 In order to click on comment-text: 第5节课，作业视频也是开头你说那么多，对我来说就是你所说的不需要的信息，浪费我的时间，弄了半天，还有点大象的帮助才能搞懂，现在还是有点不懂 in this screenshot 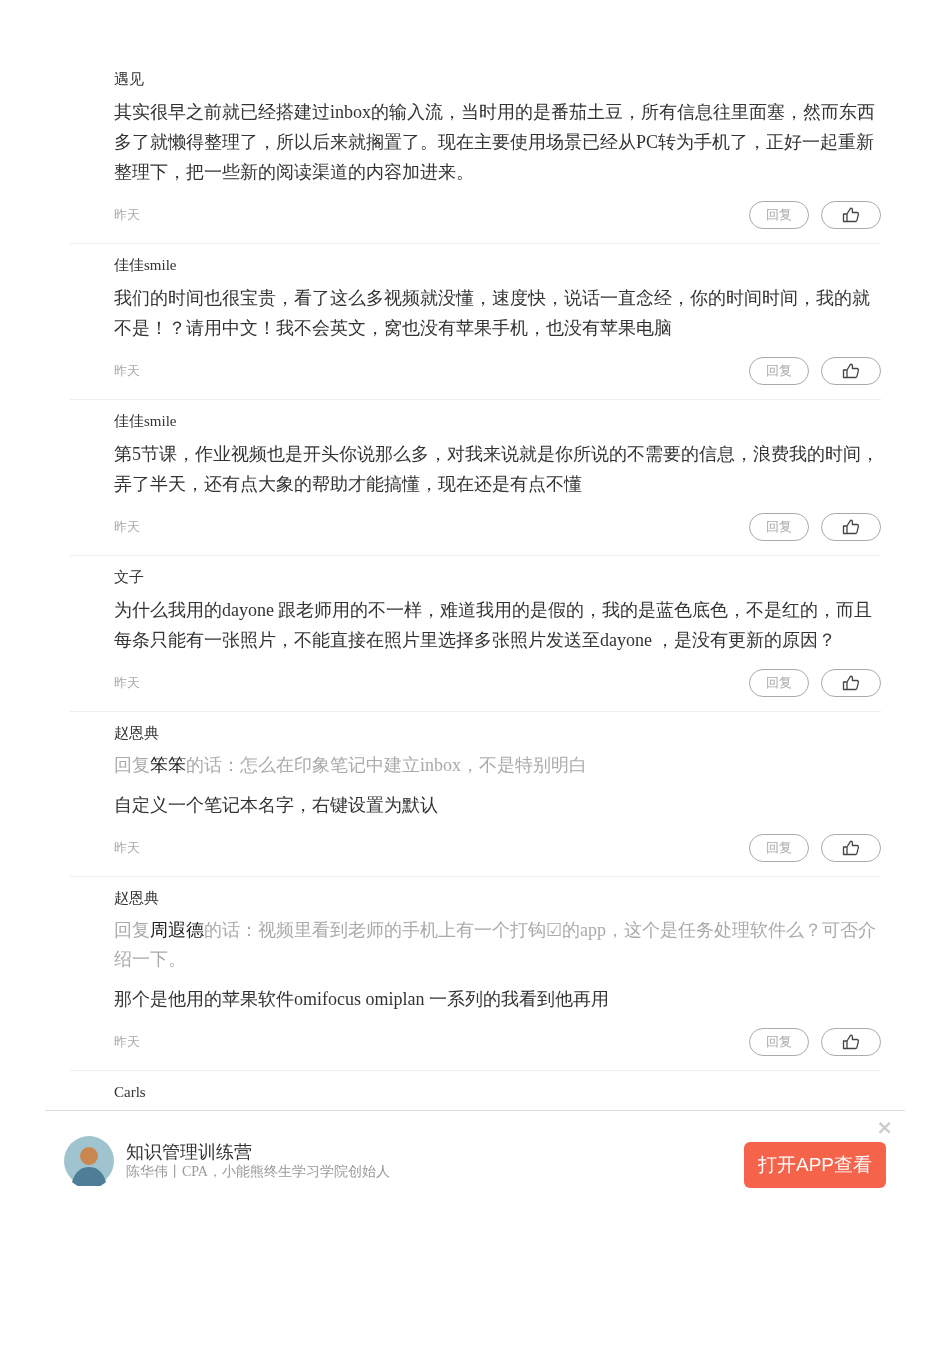, I will do `click(497, 469)`.